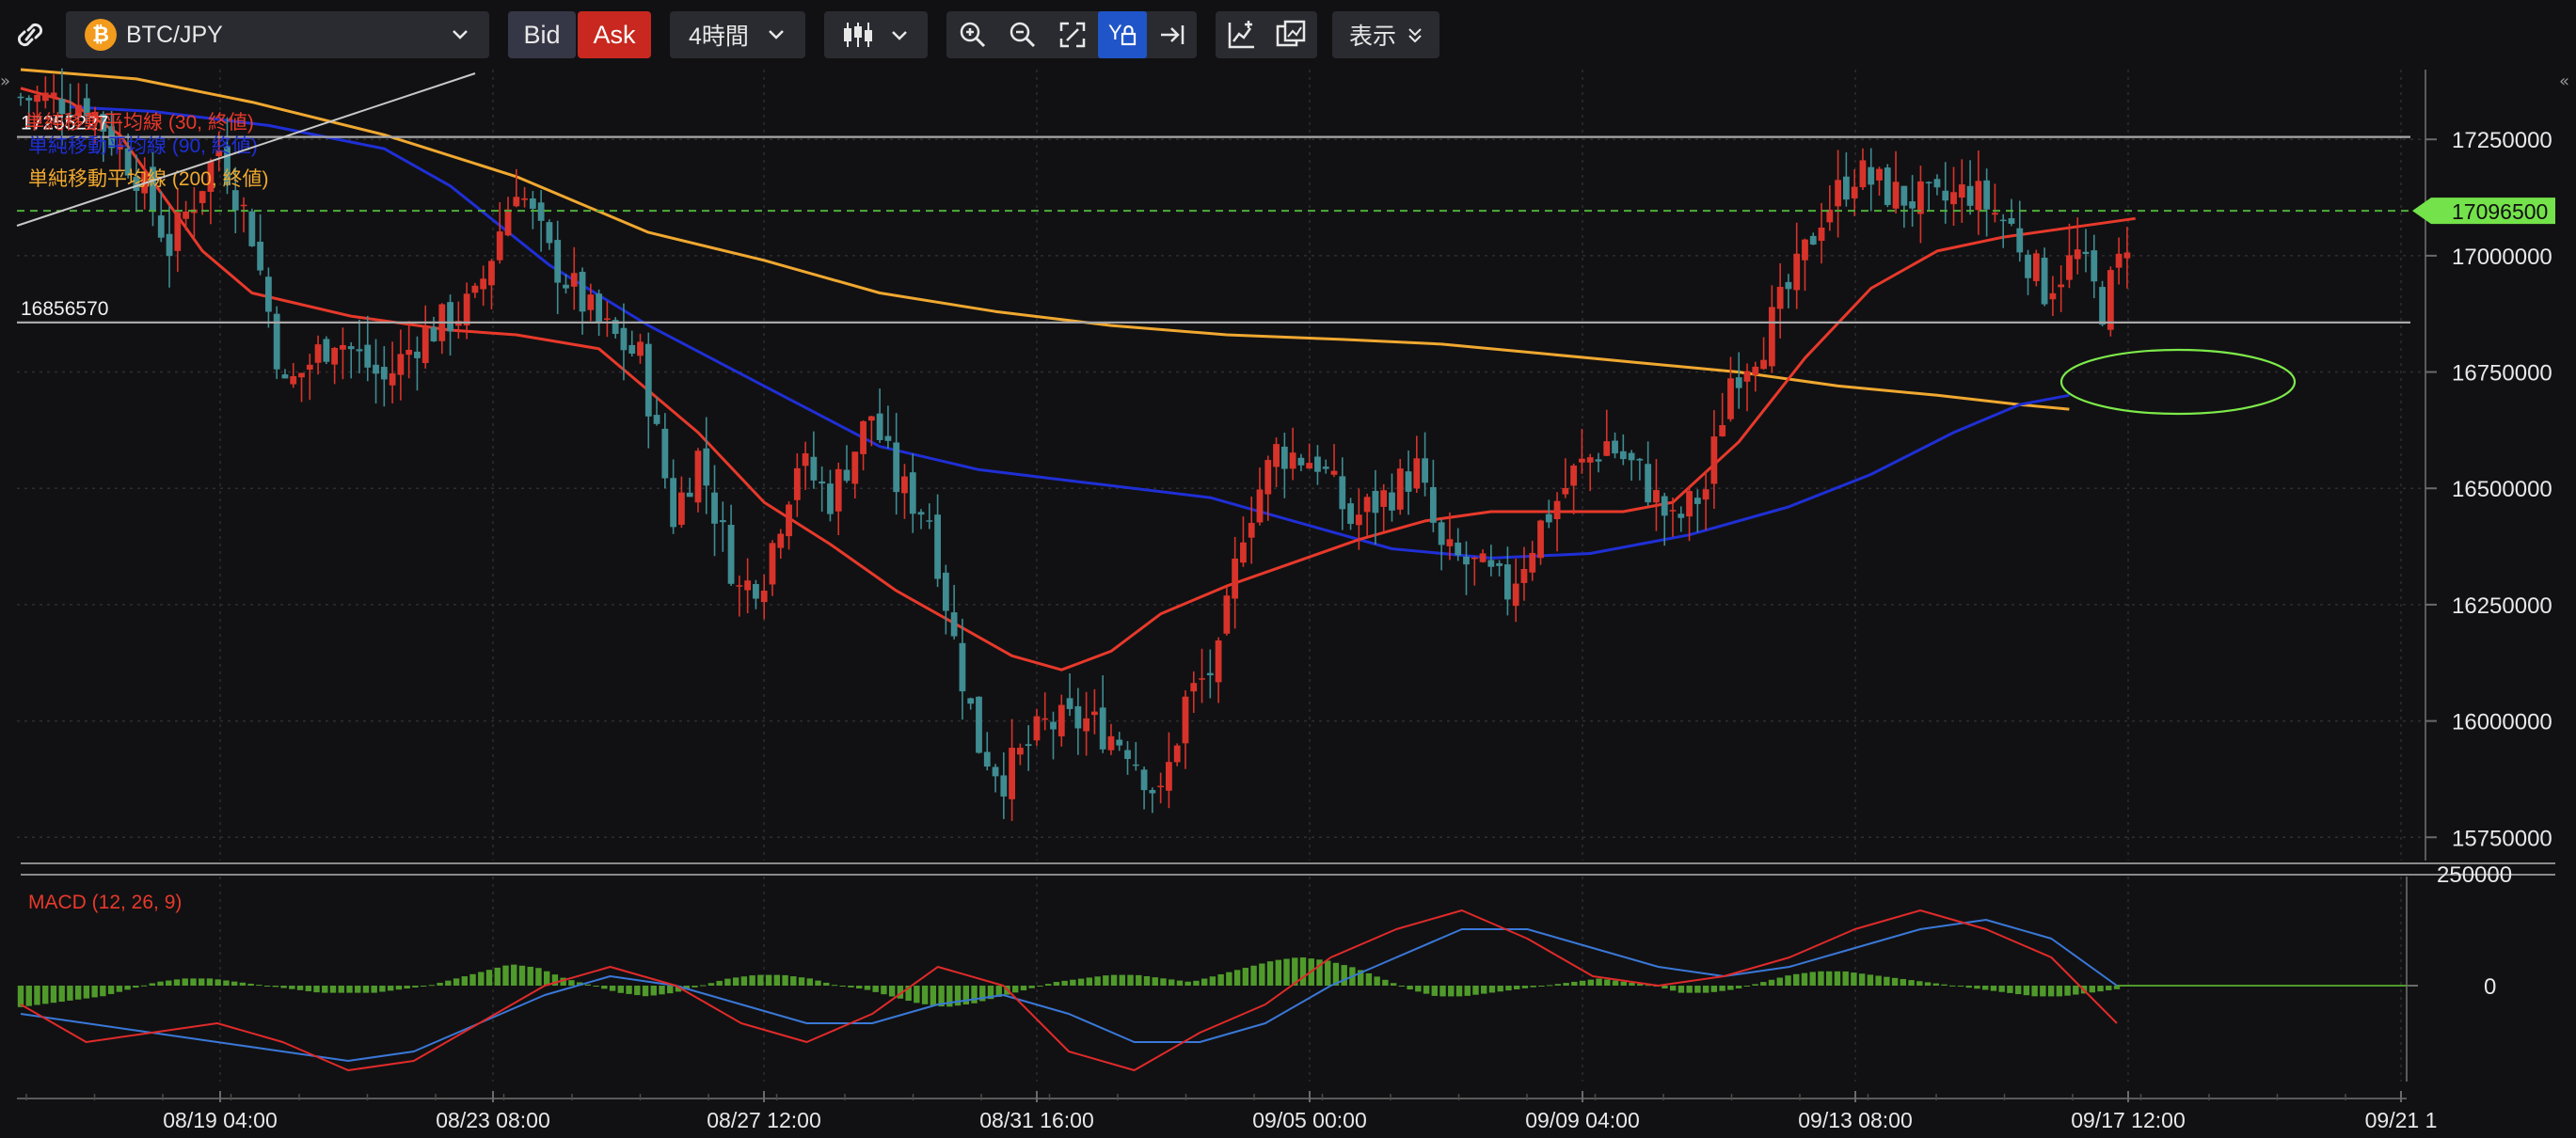  What do you see at coordinates (143, 146) in the screenshot?
I see `legend-item: 単純移動平均線 (90, 終値)` at bounding box center [143, 146].